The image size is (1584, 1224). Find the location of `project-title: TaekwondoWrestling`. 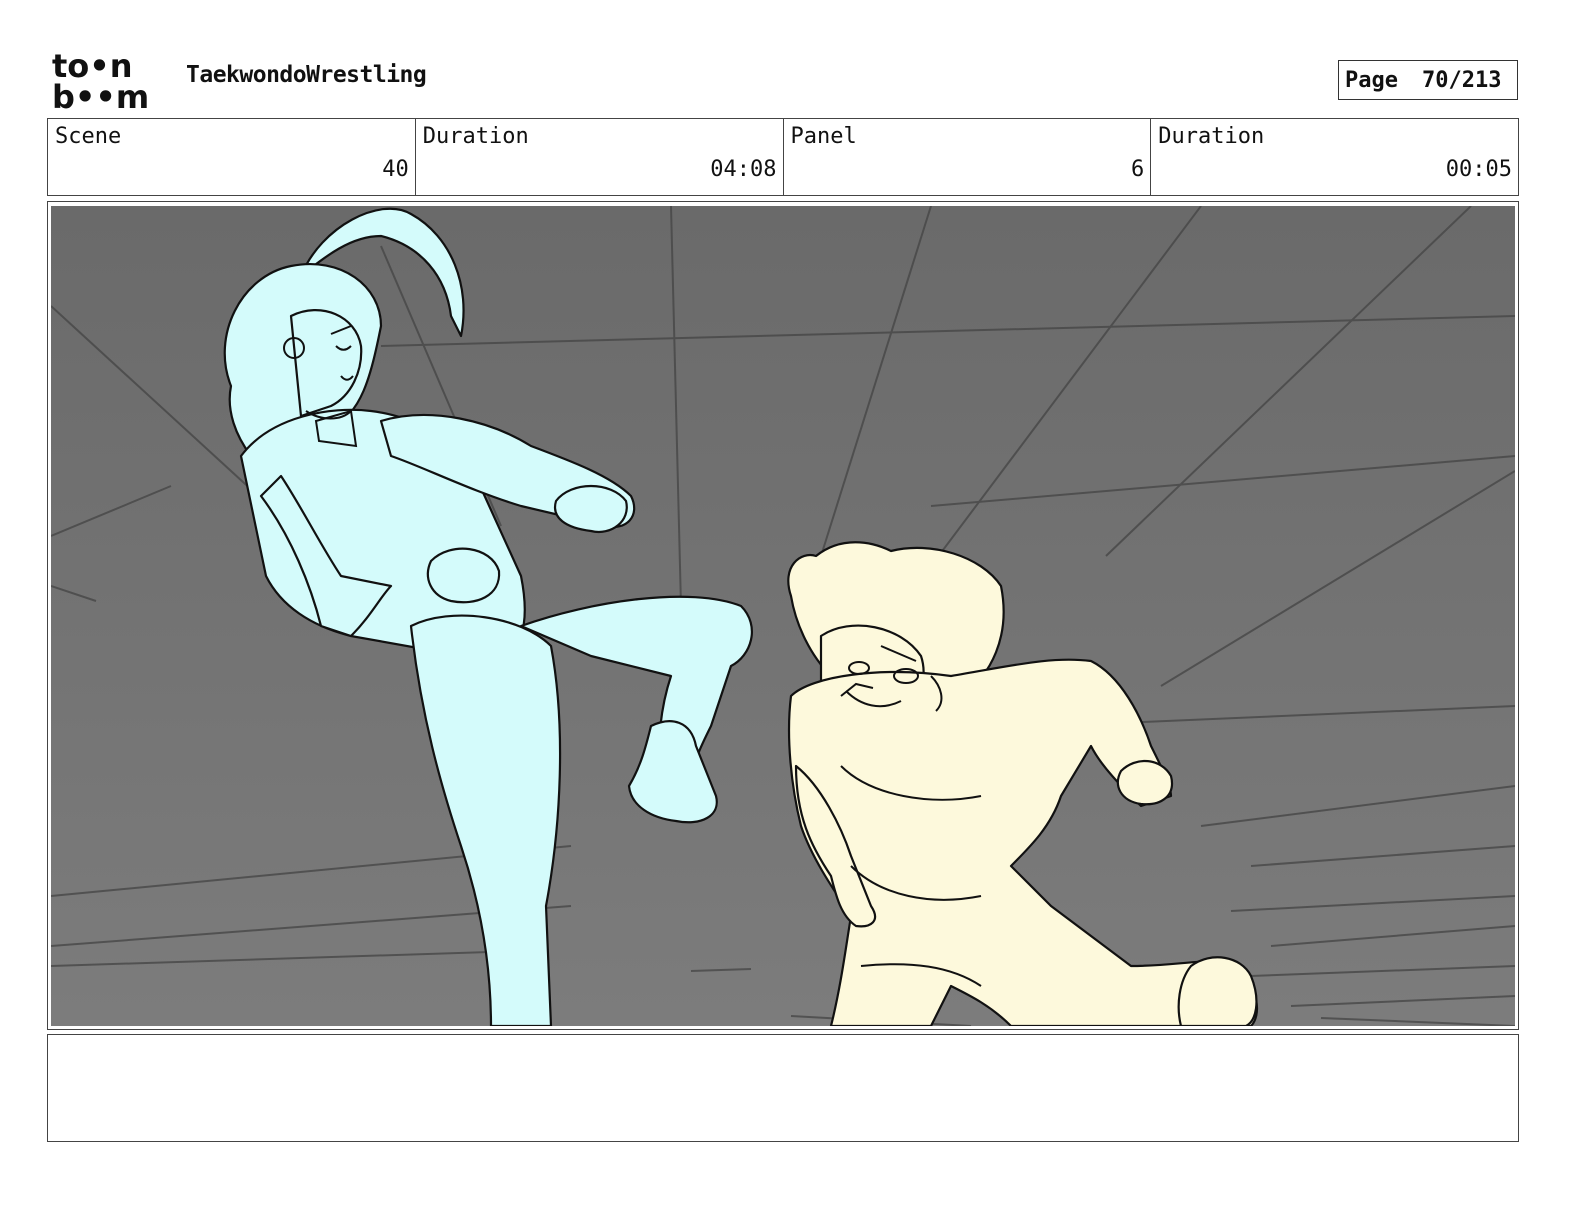

project-title: TaekwondoWrestling is located at coordinates (306, 75).